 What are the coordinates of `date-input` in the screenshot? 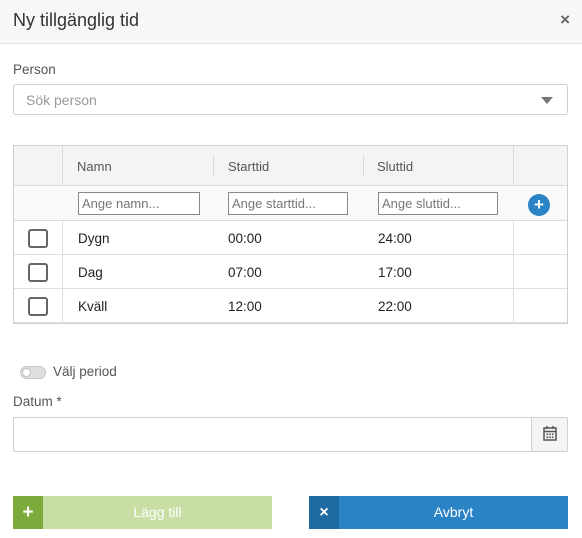 It's located at (290, 434).